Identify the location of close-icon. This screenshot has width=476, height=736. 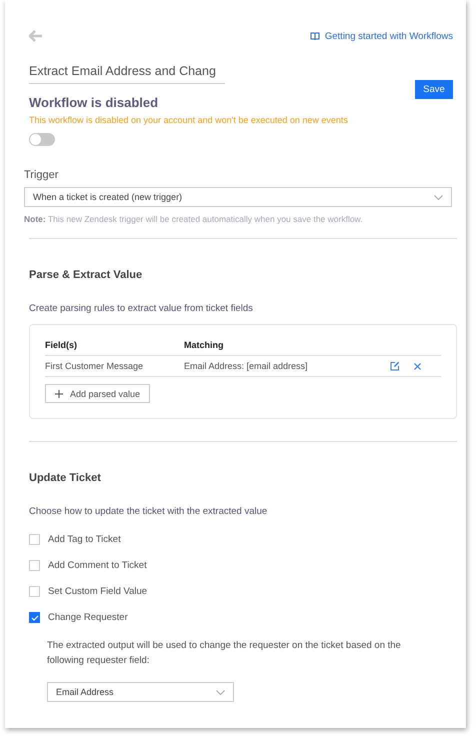
(417, 366).